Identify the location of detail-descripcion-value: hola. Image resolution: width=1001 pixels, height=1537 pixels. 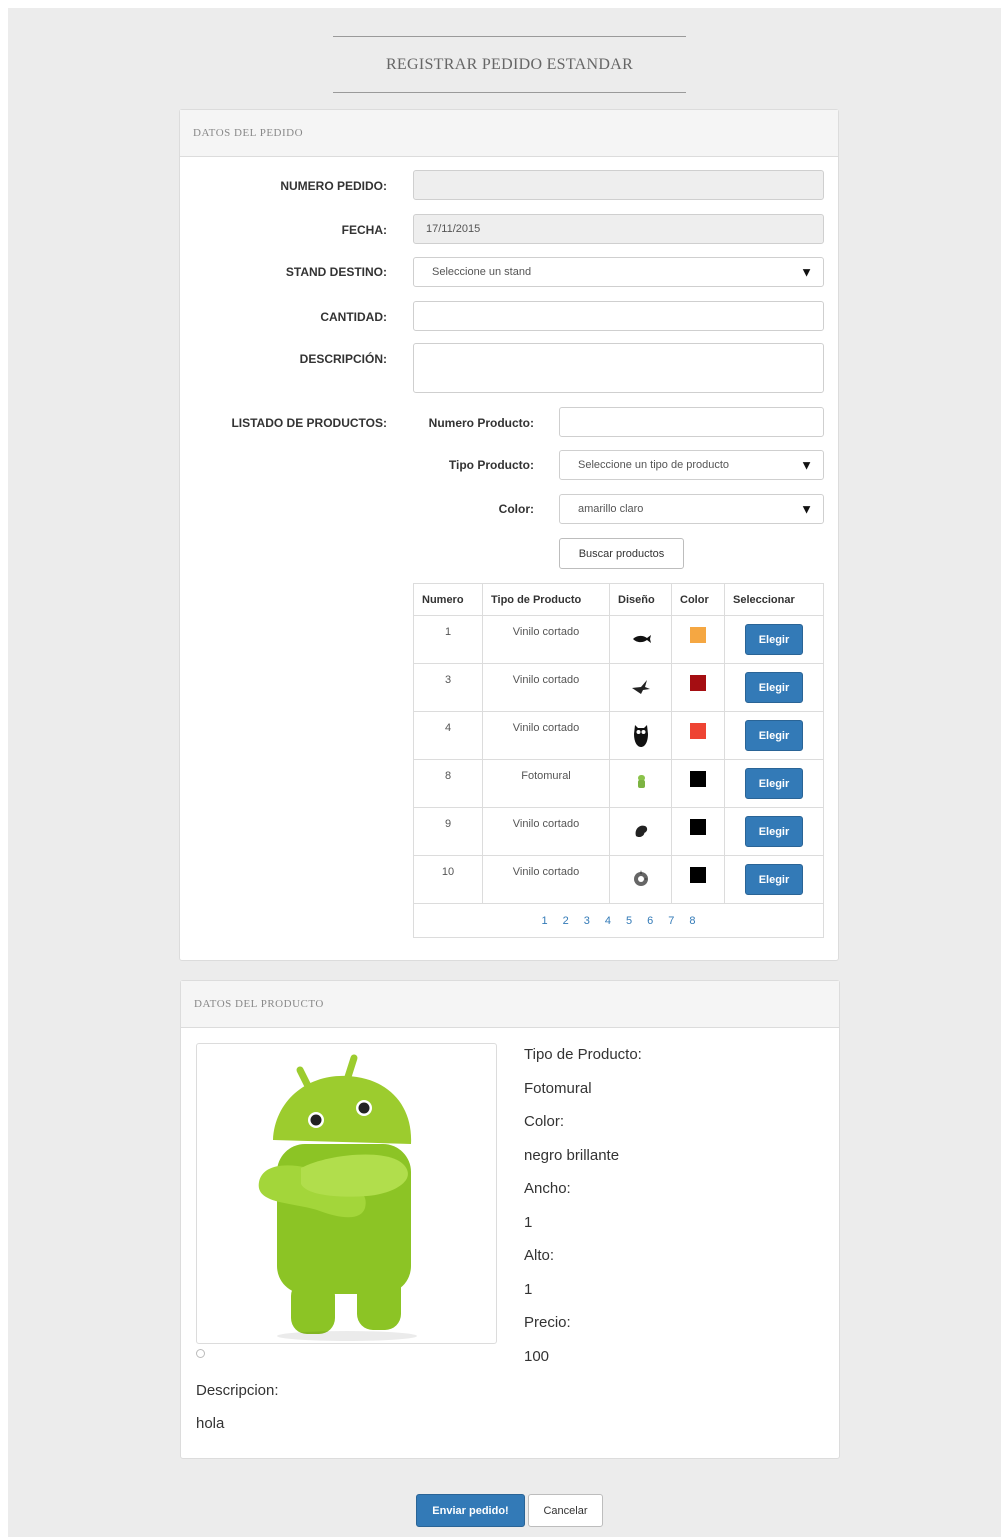
(210, 1423).